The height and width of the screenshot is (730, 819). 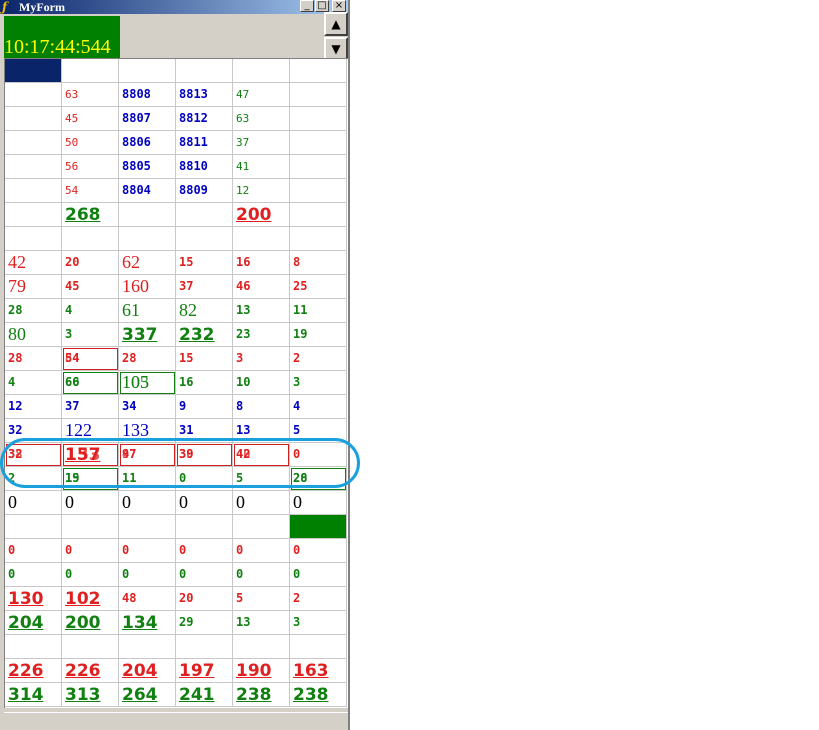 What do you see at coordinates (33, 335) in the screenshot?
I see `grid-cell: 80` at bounding box center [33, 335].